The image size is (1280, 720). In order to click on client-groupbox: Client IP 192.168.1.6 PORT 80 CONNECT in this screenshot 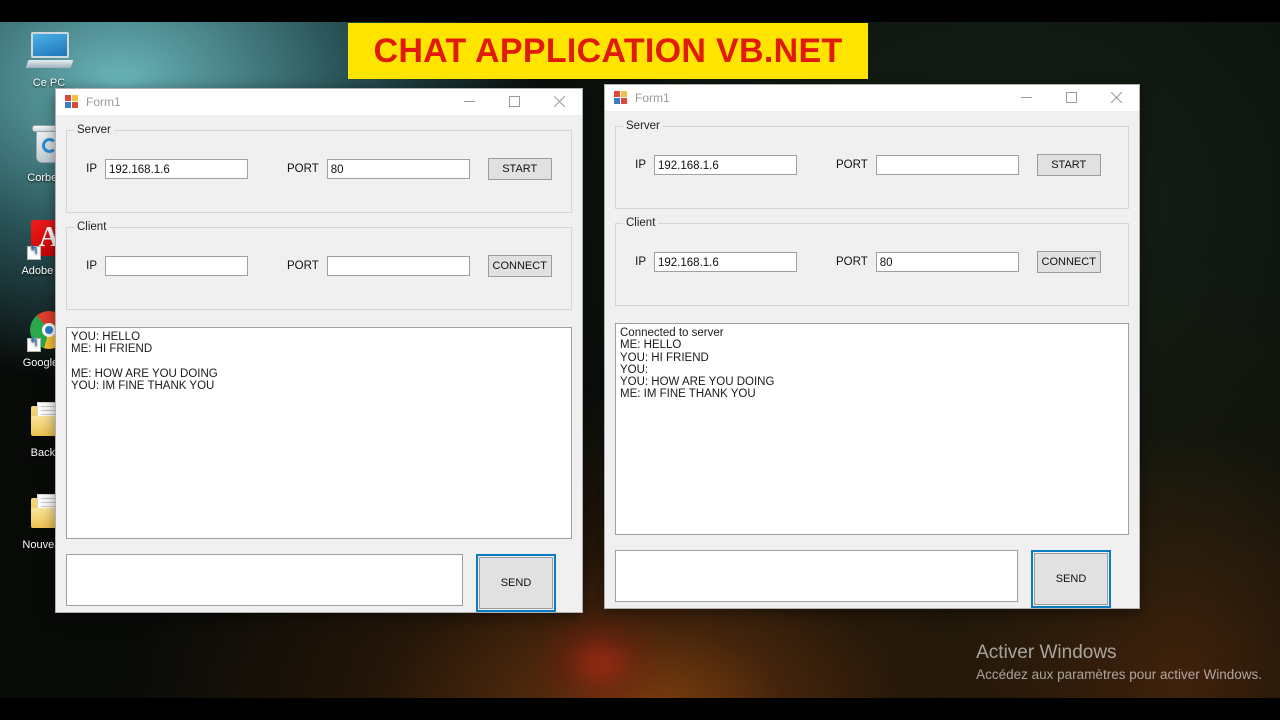, I will do `click(872, 261)`.